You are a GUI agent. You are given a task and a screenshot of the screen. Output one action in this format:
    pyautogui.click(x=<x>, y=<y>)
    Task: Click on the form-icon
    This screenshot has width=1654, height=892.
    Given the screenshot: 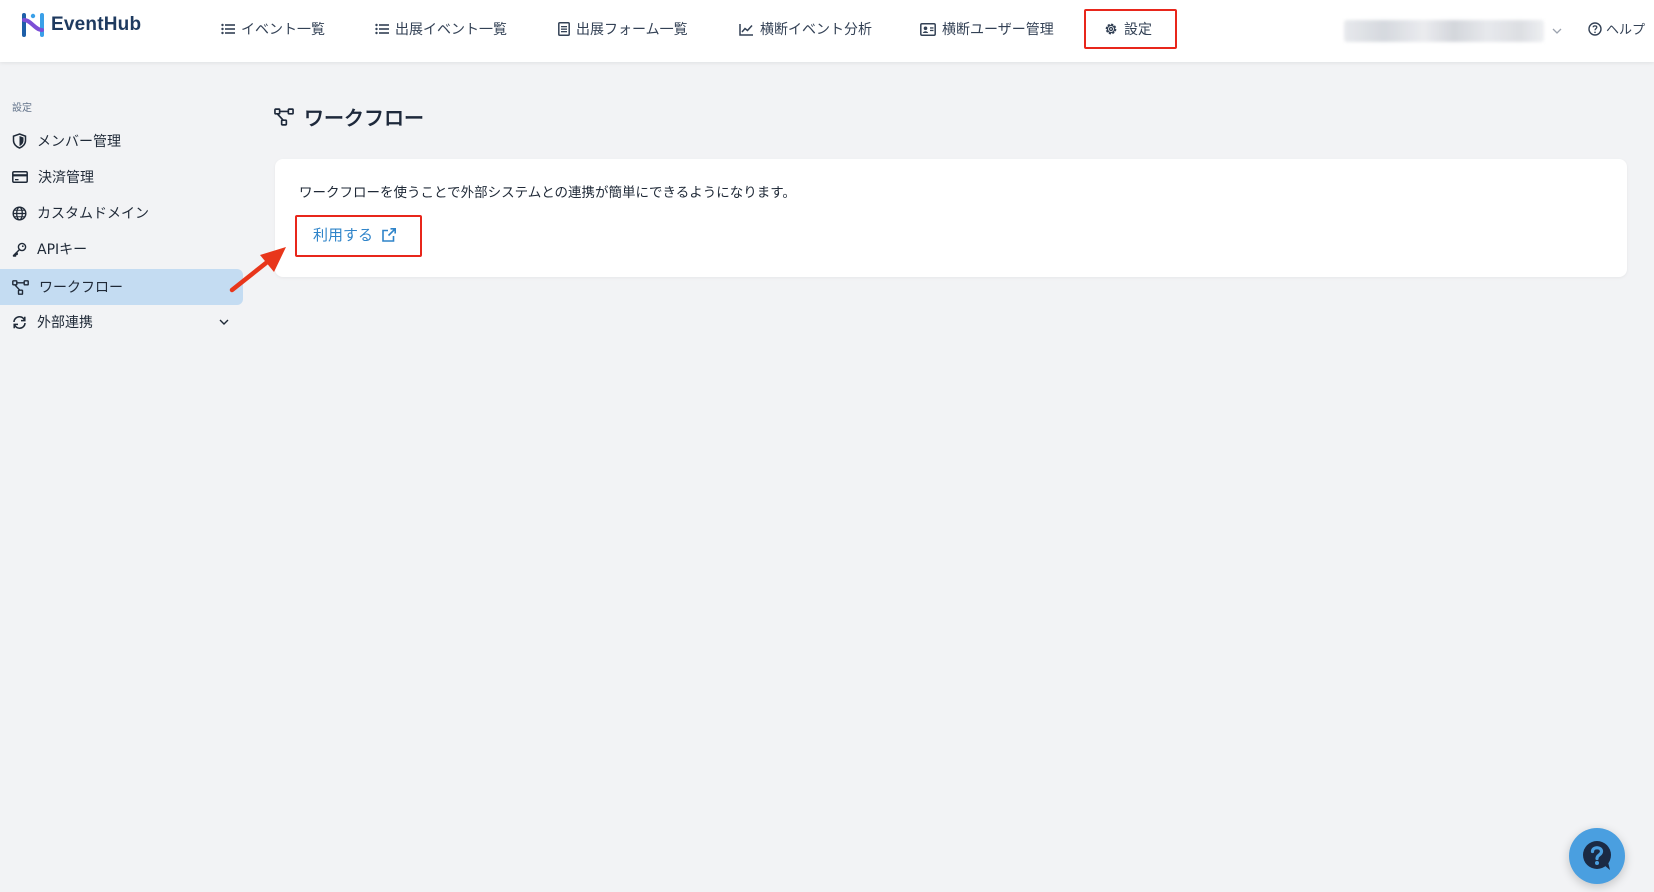 What is the action you would take?
    pyautogui.click(x=564, y=29)
    